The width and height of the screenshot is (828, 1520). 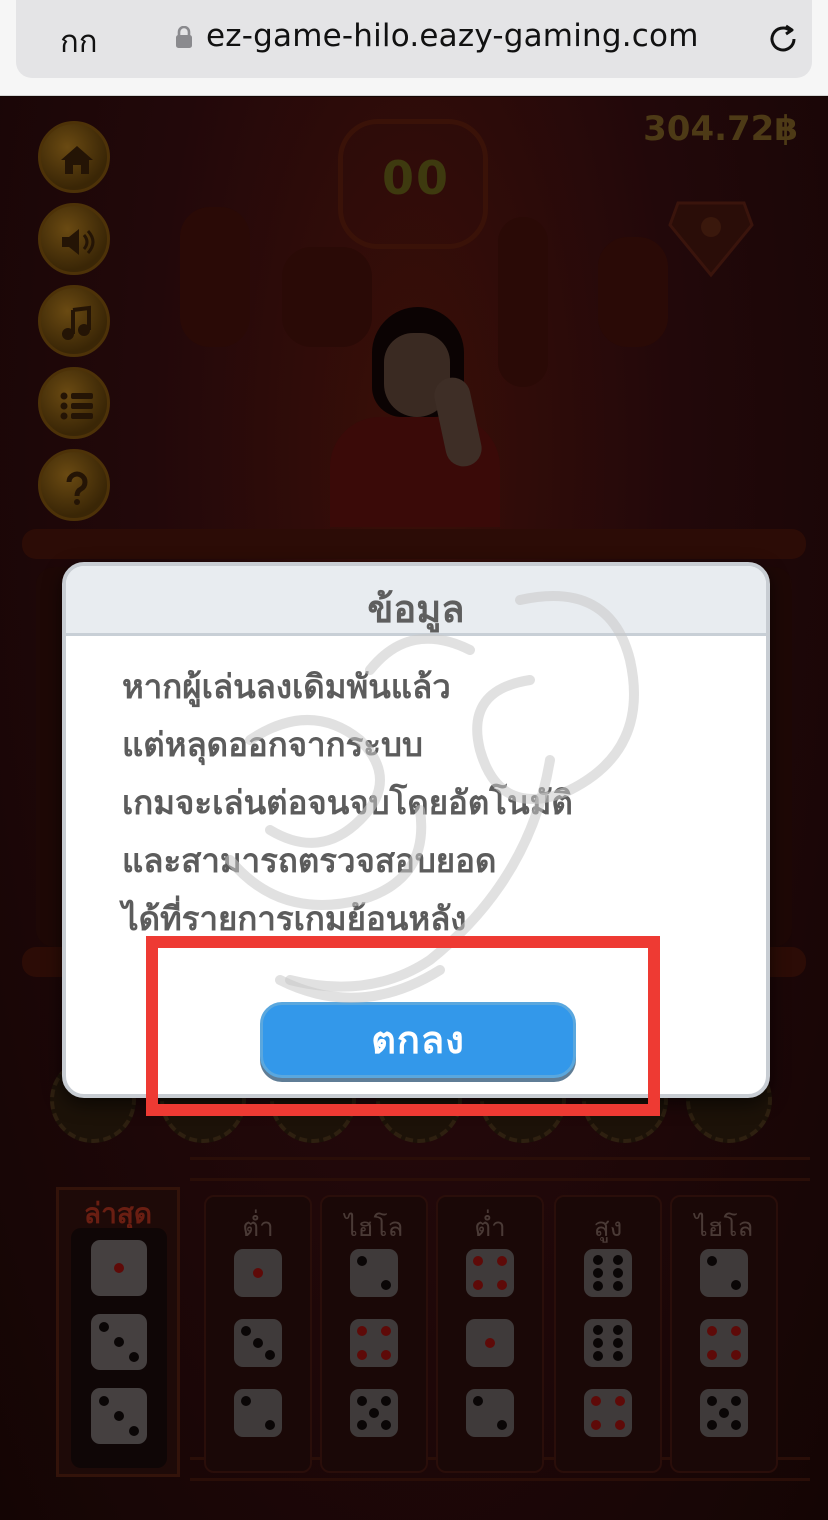 I want to click on balance-display: 304.72฿, so click(x=720, y=129).